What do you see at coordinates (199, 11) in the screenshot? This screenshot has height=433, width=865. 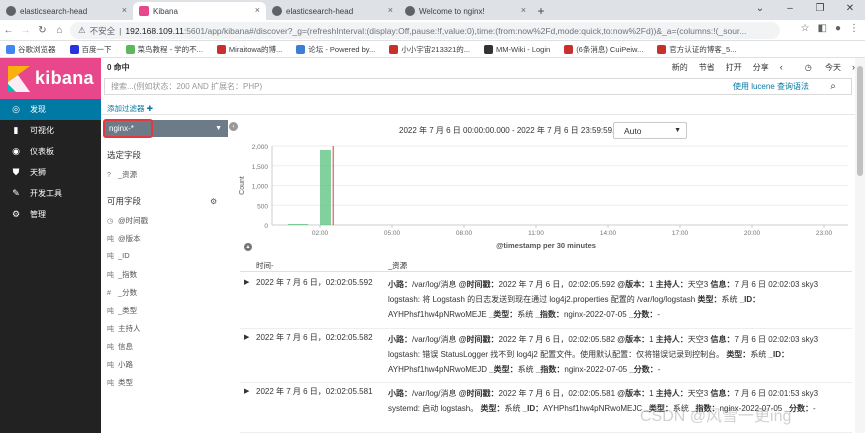 I see `browser-tab-active: Kibana ×` at bounding box center [199, 11].